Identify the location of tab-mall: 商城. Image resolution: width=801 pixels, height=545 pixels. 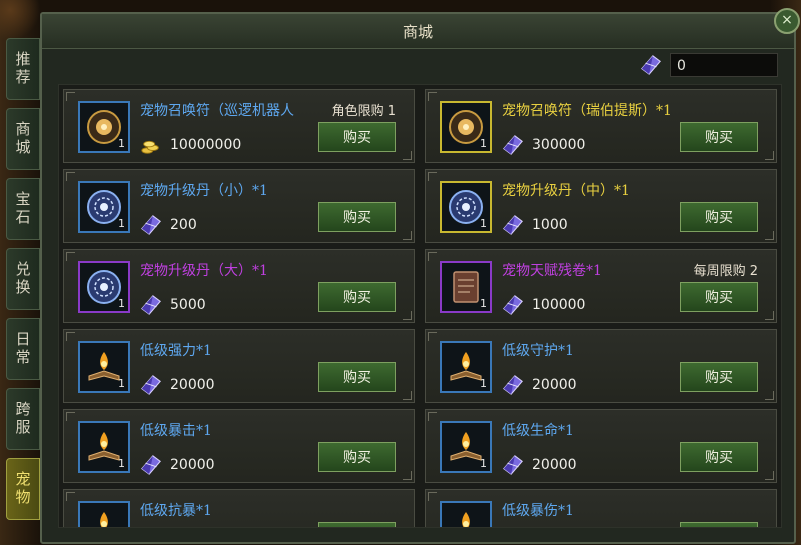
(23, 139).